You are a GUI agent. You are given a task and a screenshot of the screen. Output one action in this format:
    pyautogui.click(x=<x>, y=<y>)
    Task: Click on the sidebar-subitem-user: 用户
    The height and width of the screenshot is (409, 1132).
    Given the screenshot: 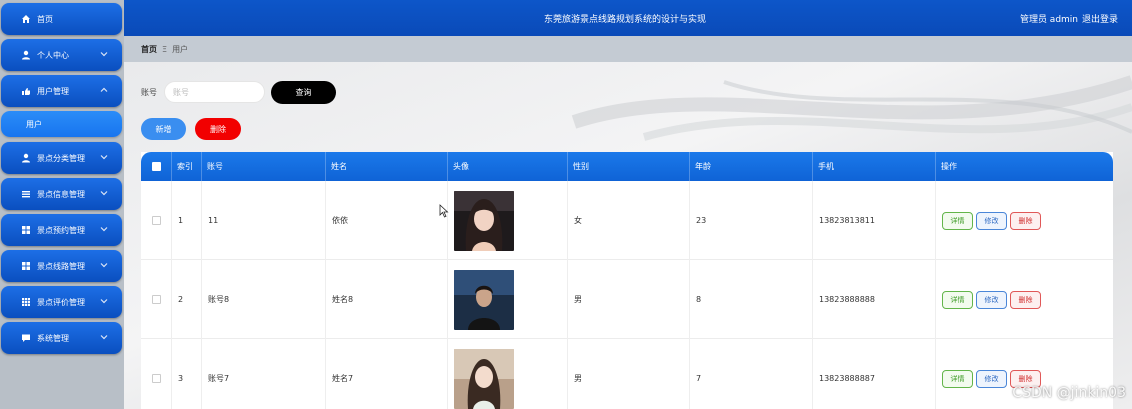 What is the action you would take?
    pyautogui.click(x=61, y=124)
    